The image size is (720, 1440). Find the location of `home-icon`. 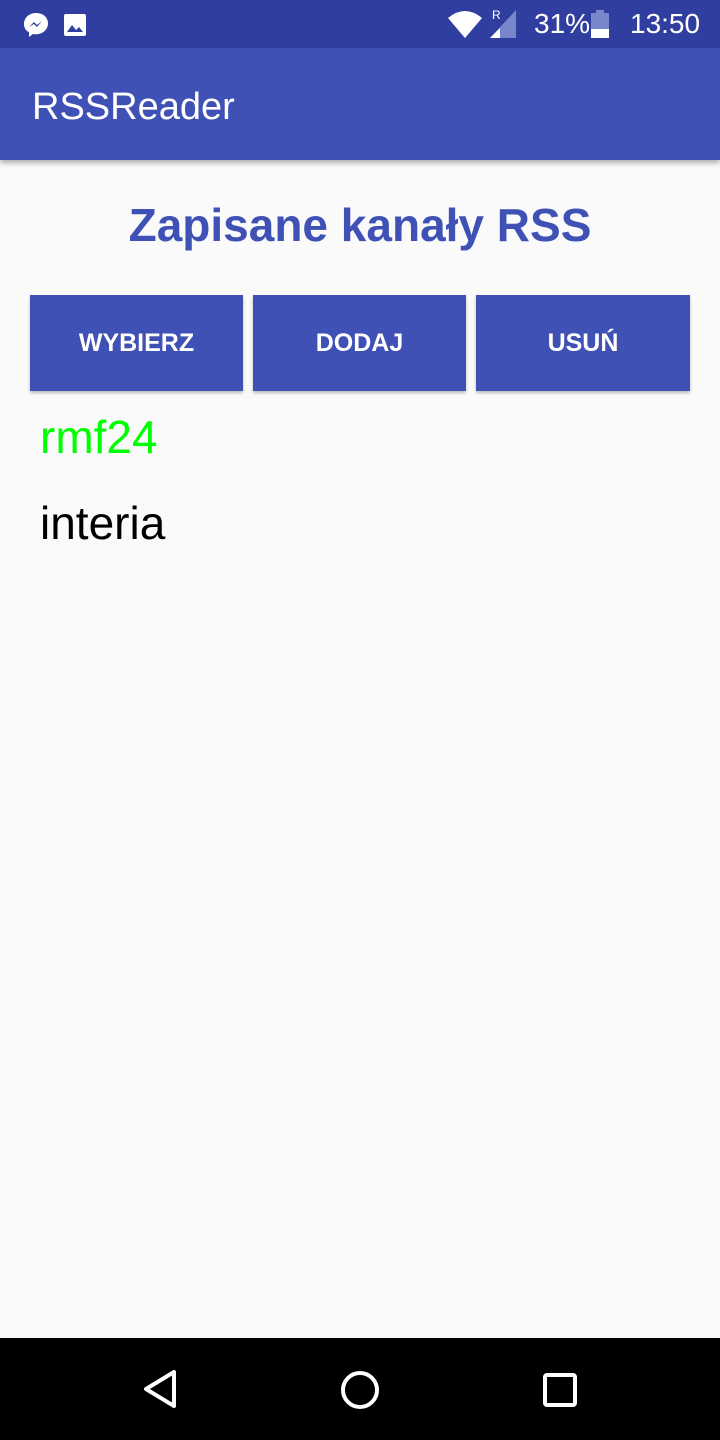

home-icon is located at coordinates (360, 1390).